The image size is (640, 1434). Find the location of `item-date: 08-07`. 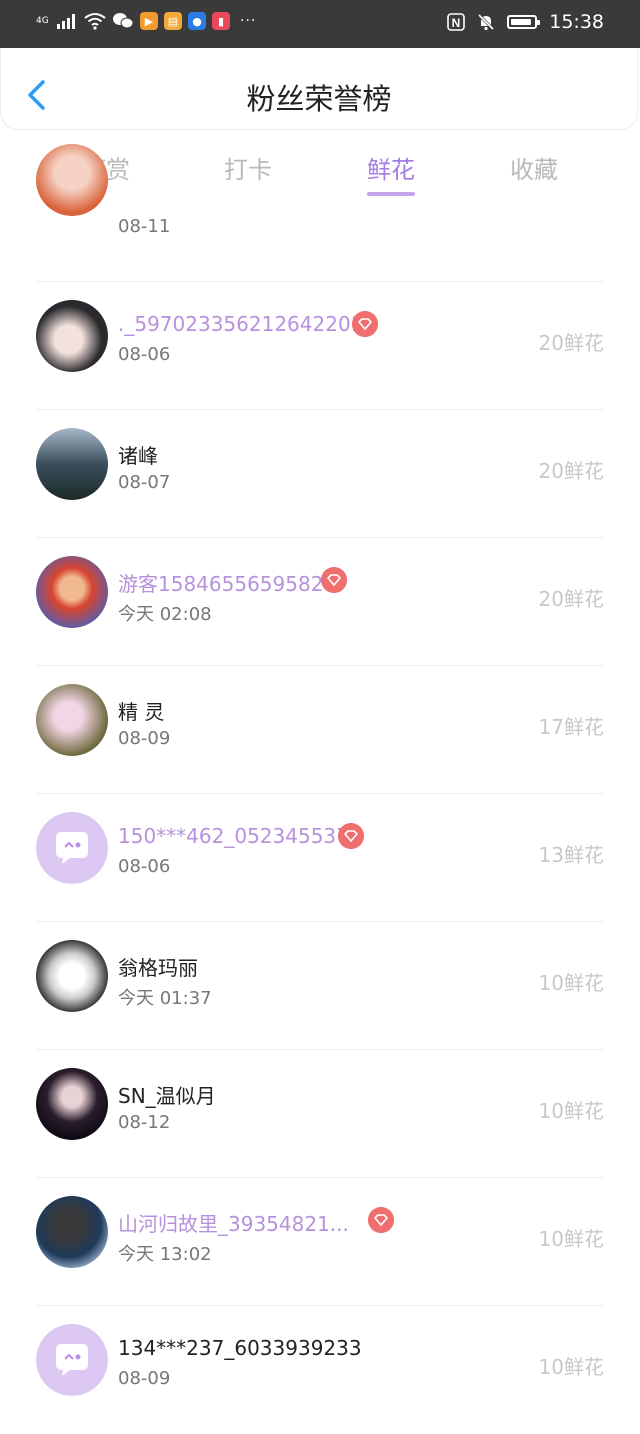

item-date: 08-07 is located at coordinates (144, 482).